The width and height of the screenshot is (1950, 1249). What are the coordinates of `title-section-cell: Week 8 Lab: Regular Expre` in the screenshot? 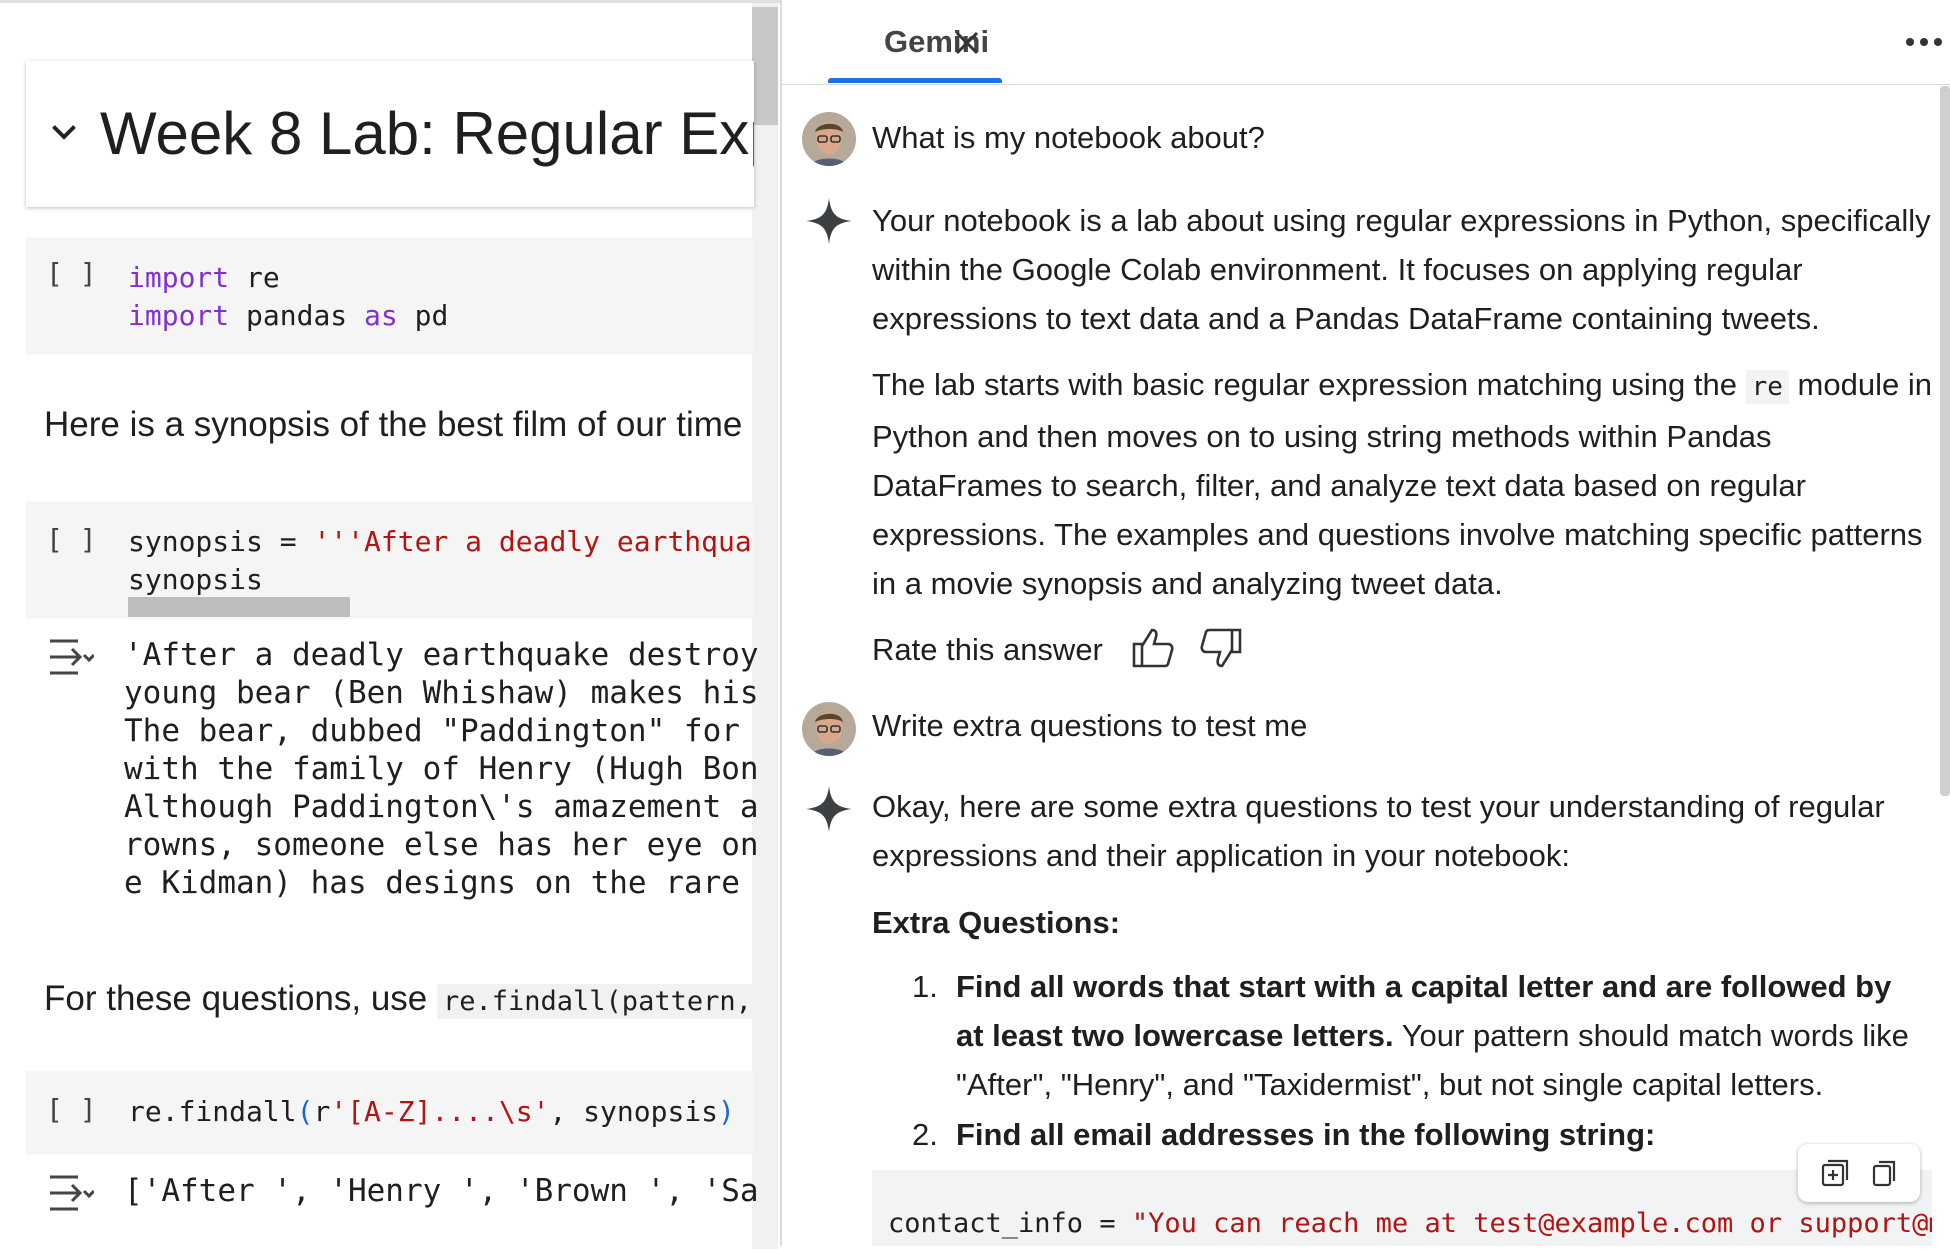 It's located at (390, 134).